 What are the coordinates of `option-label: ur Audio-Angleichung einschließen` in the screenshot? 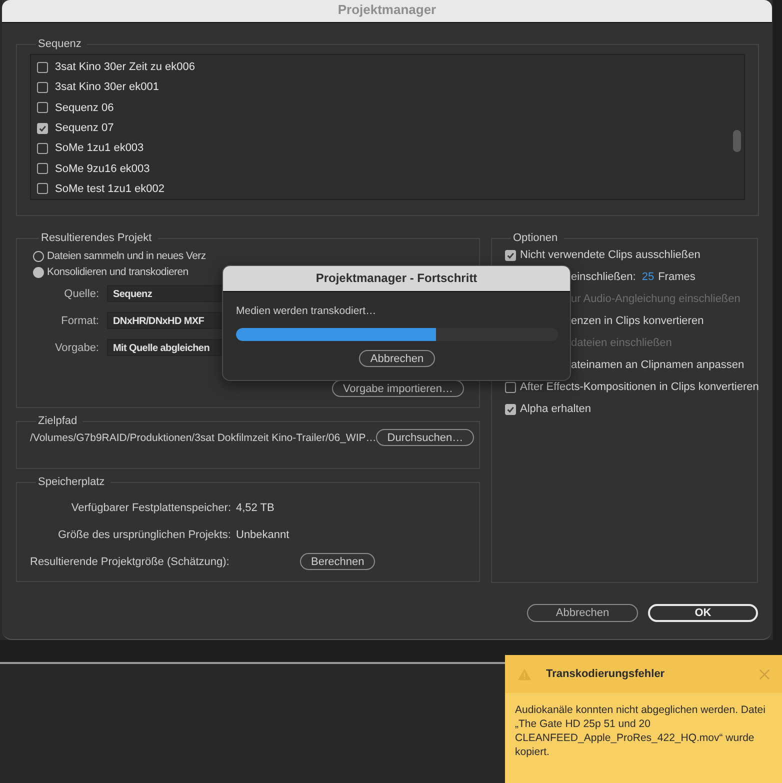 It's located at (655, 299).